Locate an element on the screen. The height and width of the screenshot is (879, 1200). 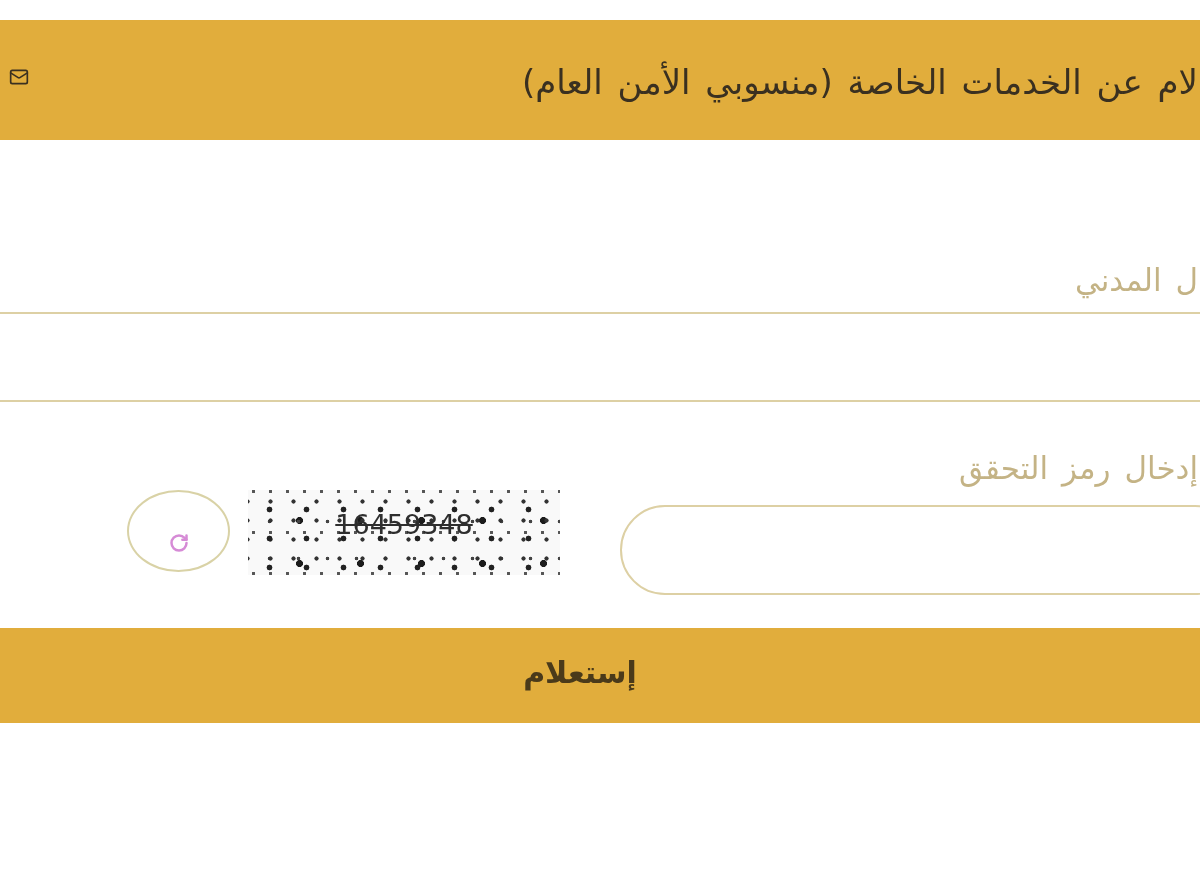
field-label: ل المدني is located at coordinates (1136, 281).